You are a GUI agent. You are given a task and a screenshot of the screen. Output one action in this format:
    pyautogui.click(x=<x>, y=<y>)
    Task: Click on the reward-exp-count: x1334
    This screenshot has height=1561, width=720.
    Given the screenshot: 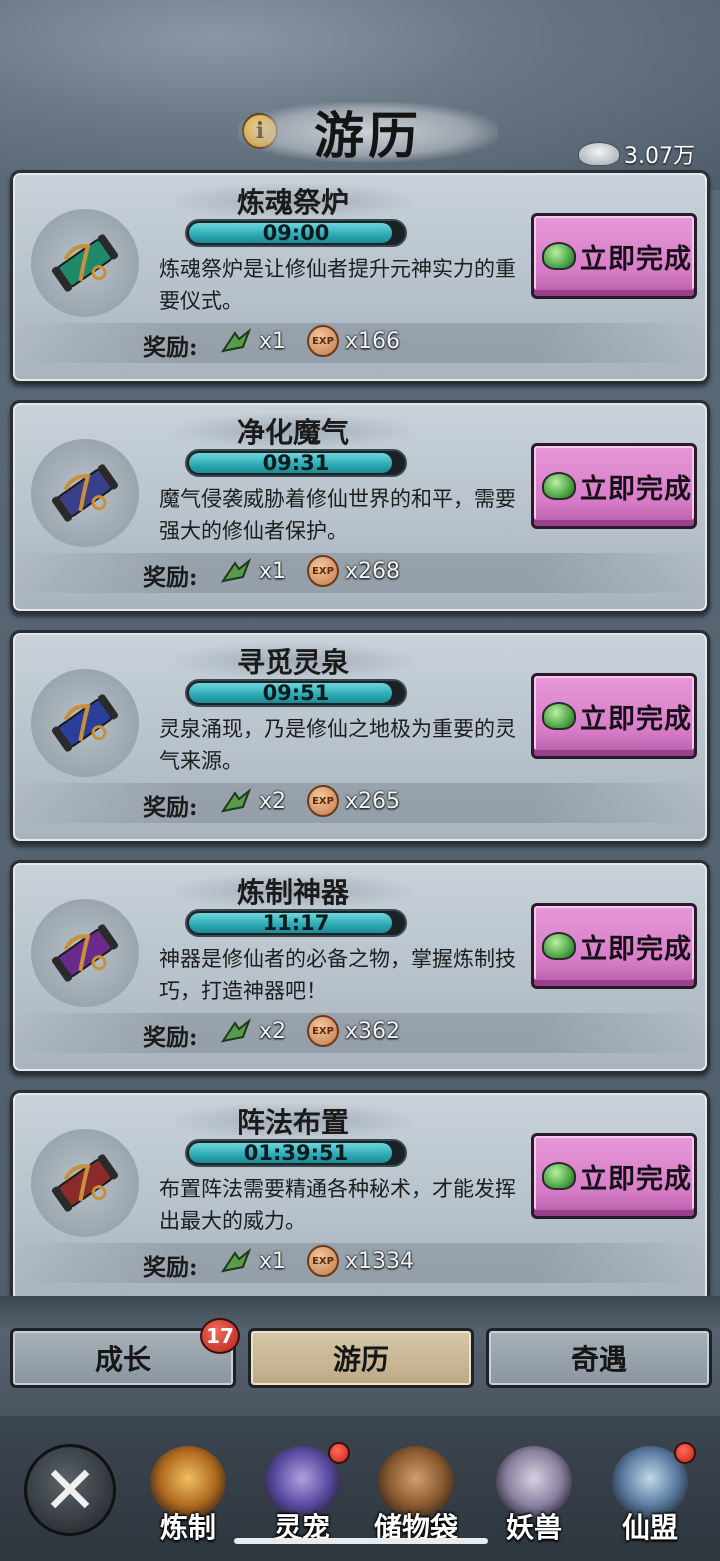 What is the action you would take?
    pyautogui.click(x=380, y=1261)
    